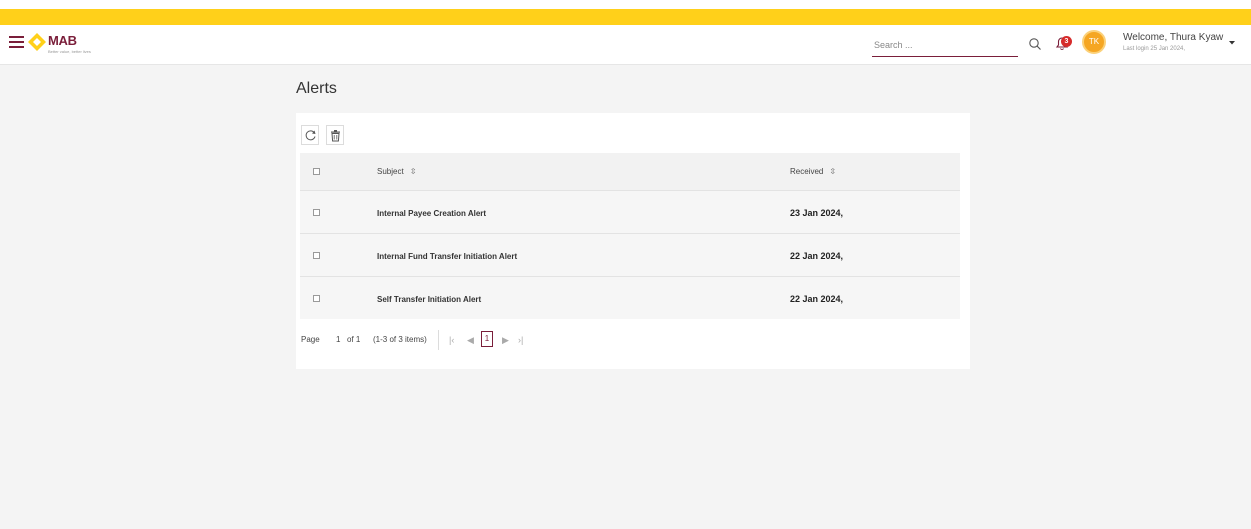 The width and height of the screenshot is (1251, 529). What do you see at coordinates (431, 213) in the screenshot?
I see `alert-subject: Internal Payee Creation Alert` at bounding box center [431, 213].